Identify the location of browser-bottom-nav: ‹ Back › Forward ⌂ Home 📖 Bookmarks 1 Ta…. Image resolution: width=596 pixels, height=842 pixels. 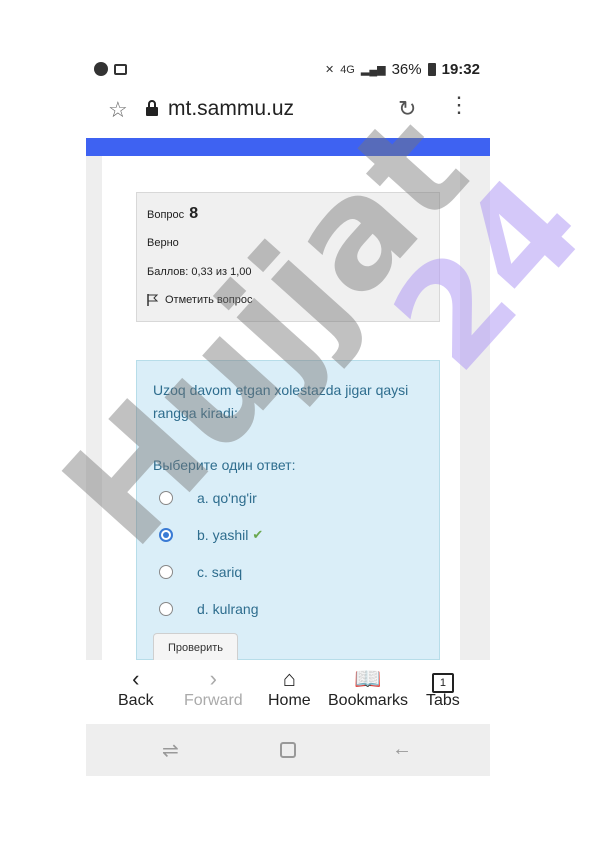
(288, 692).